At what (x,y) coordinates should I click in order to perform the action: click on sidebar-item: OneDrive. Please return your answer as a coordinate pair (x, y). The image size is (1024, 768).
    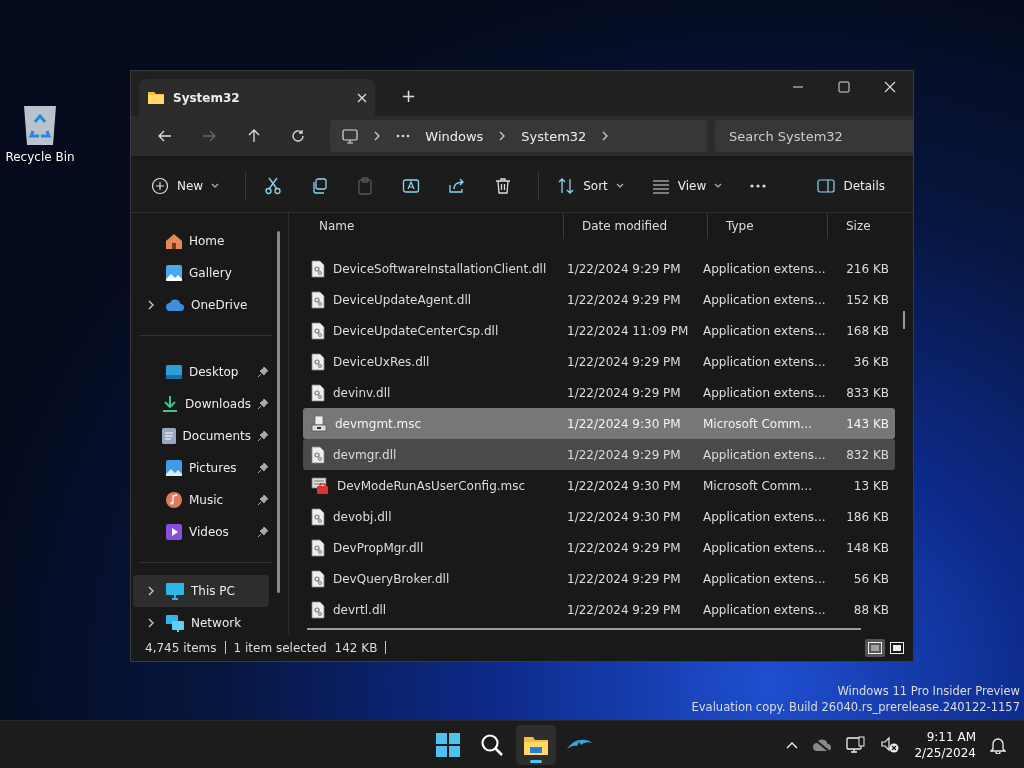
    Looking at the image, I should click on (201, 305).